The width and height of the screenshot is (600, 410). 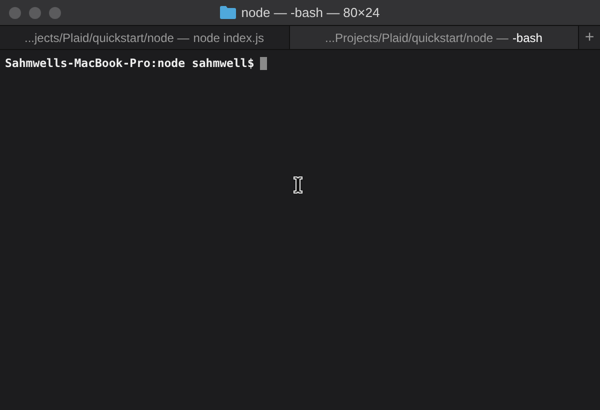 I want to click on folder-icon, so click(x=228, y=12).